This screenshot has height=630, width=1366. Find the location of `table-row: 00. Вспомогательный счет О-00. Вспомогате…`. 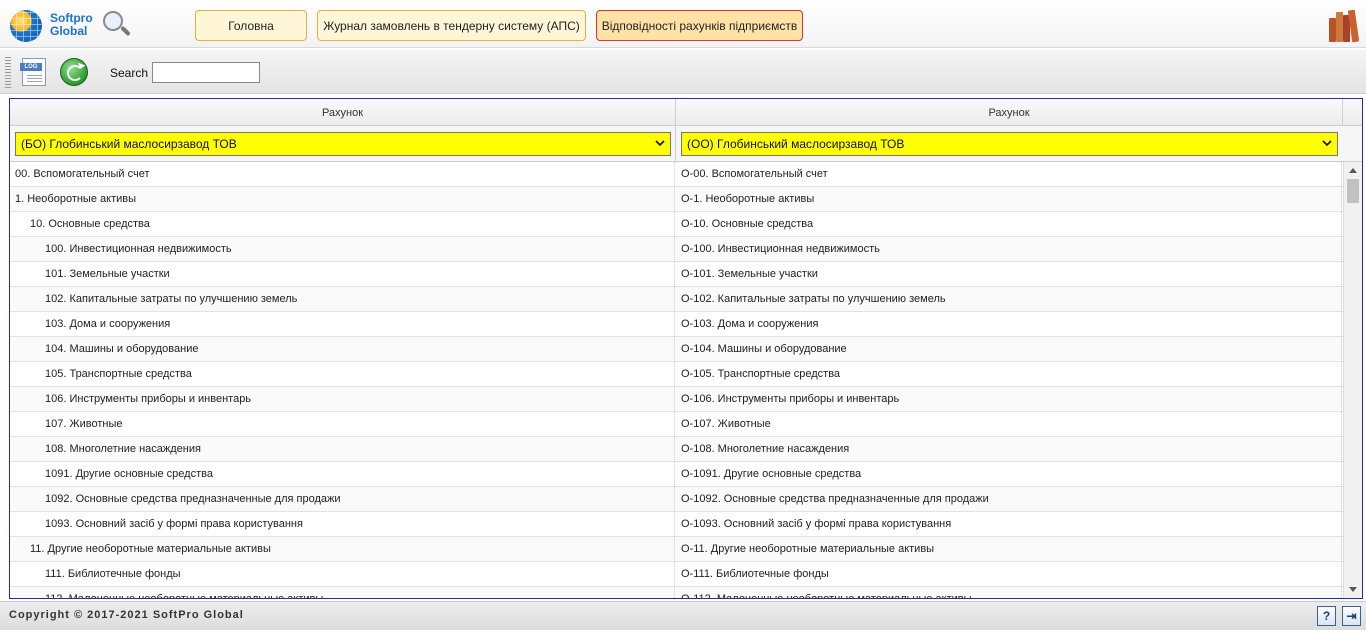

table-row: 00. Вспомогательный счет О-00. Вспомогате… is located at coordinates (676, 174).